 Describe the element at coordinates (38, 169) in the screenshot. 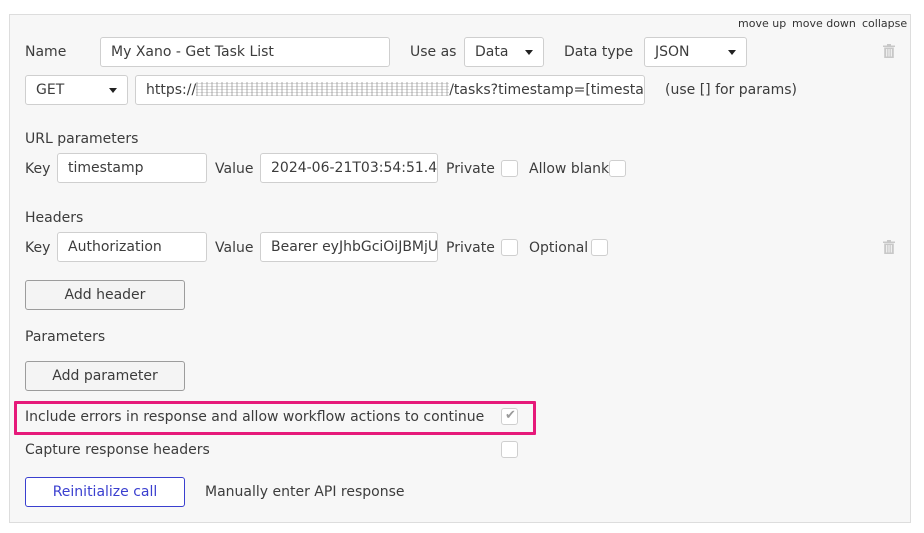

I see `url-param-key-label: Key` at that location.